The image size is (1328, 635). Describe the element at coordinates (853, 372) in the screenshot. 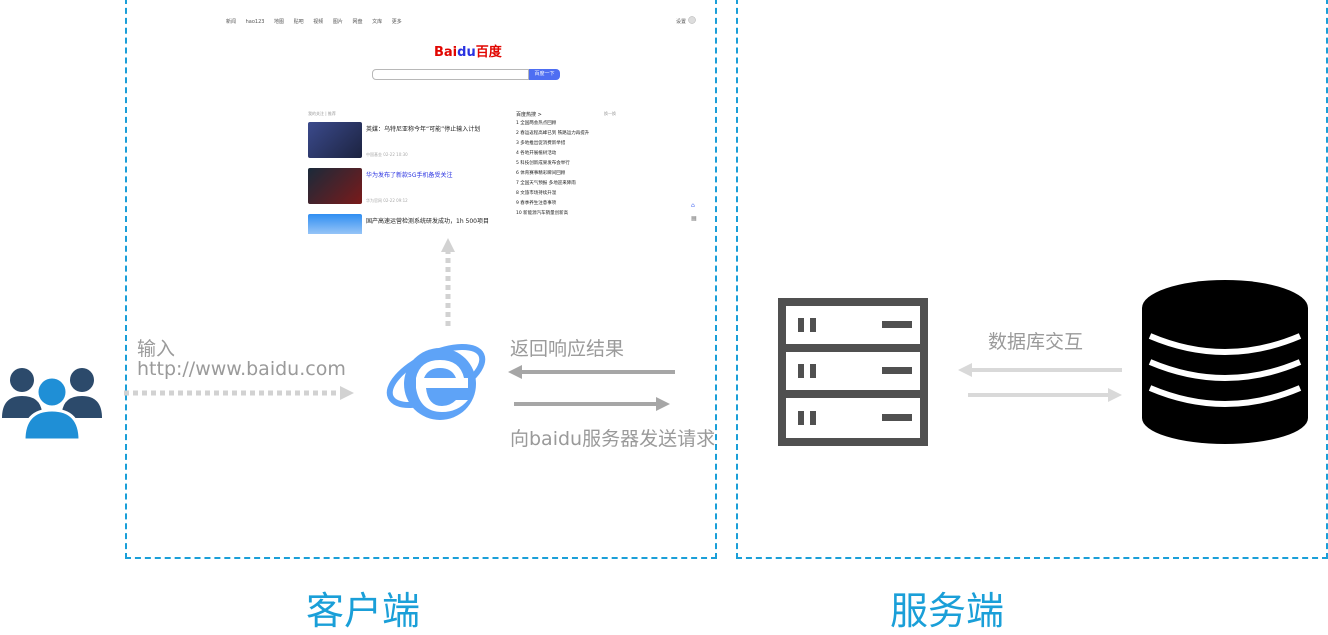

I see `server-rack-icon` at that location.